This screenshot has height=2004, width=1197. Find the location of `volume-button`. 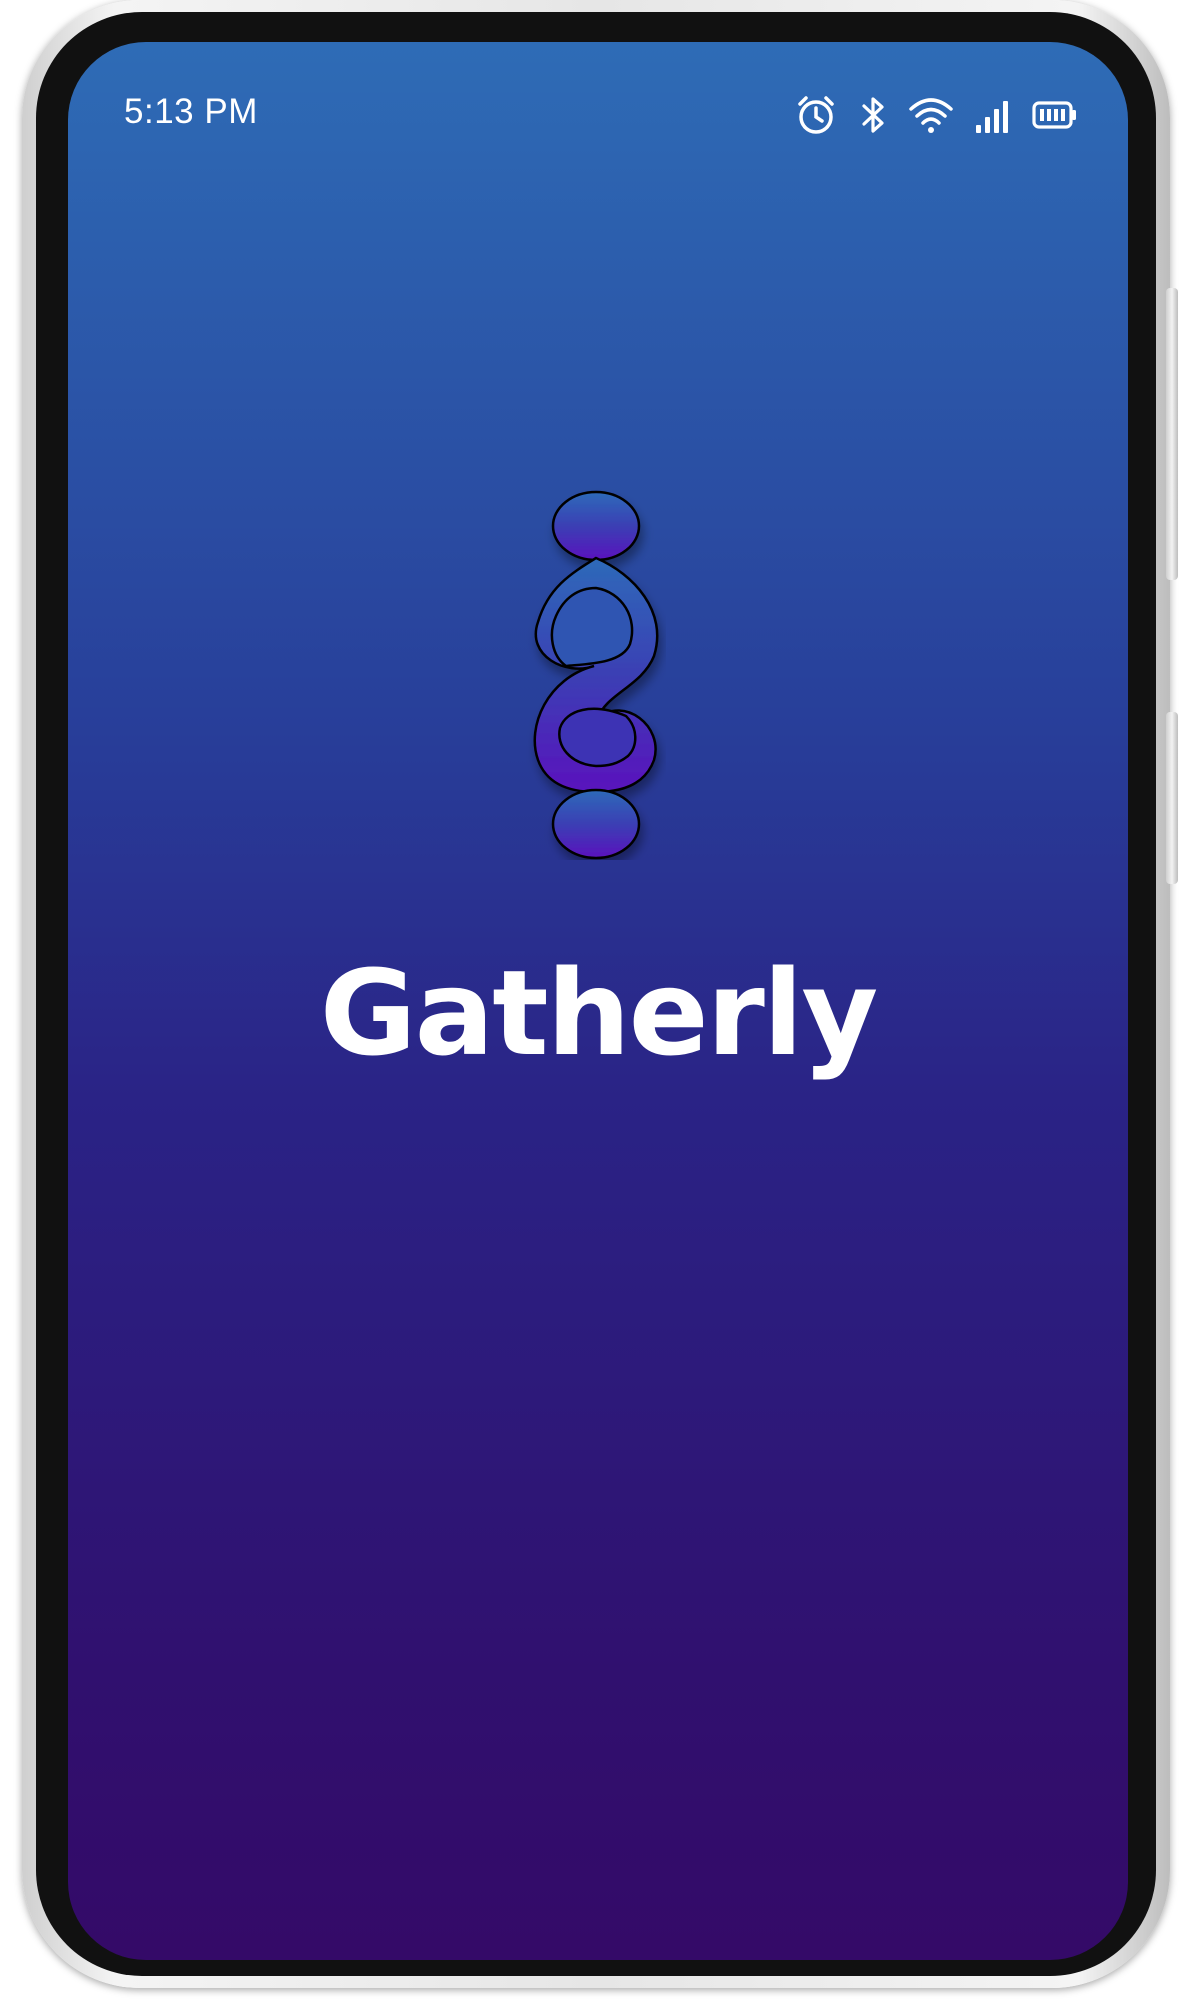

volume-button is located at coordinates (1172, 434).